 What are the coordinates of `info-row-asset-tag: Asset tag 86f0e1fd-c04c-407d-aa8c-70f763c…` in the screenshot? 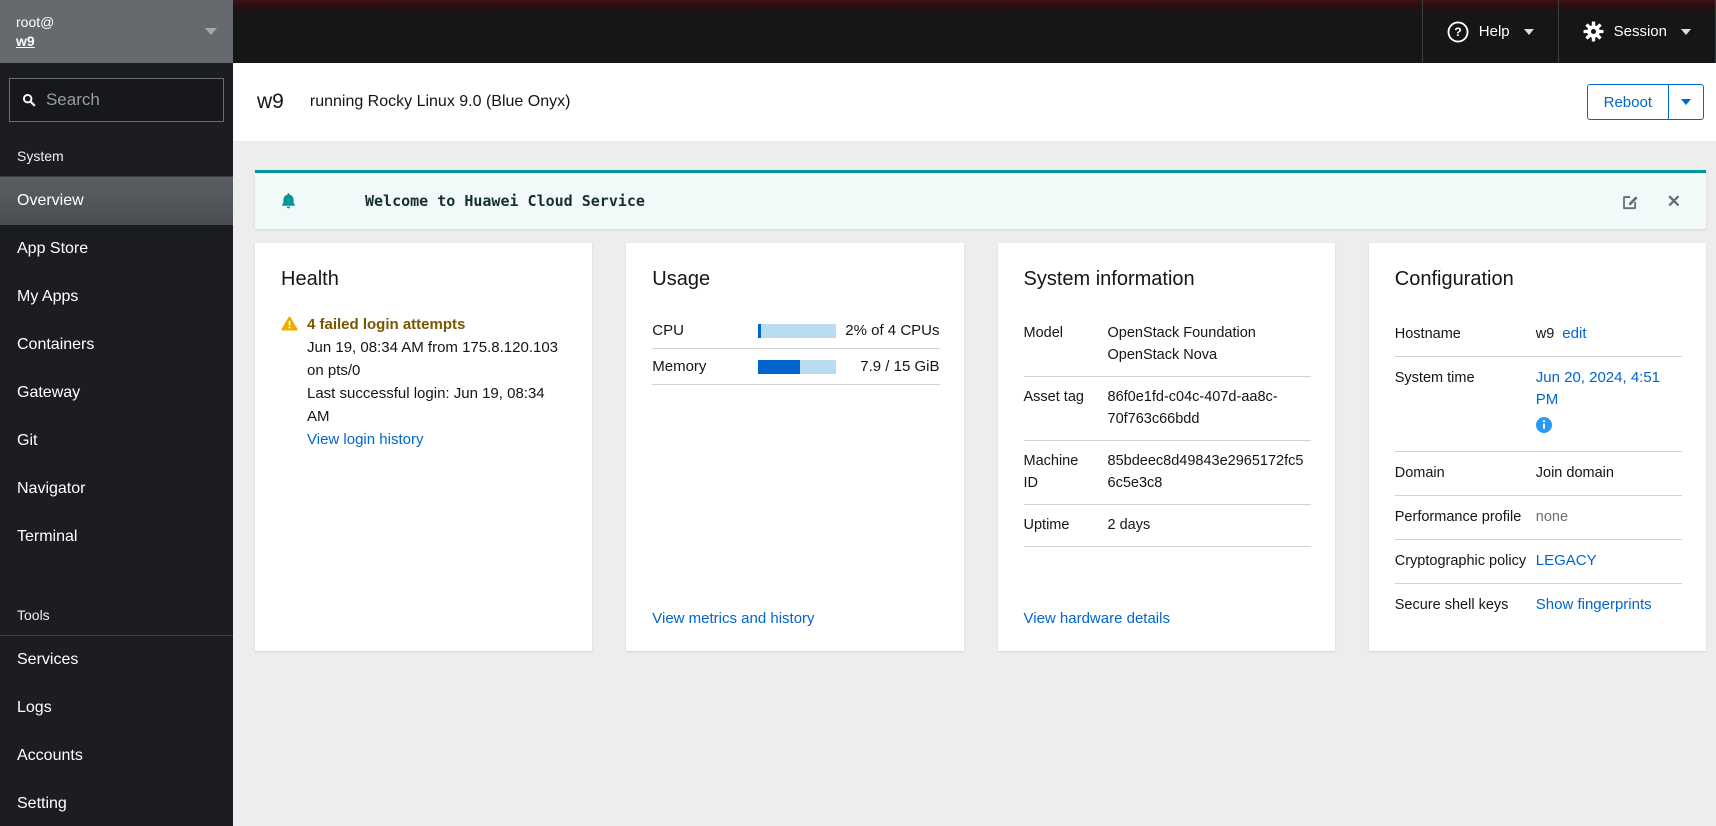 It's located at (1167, 409).